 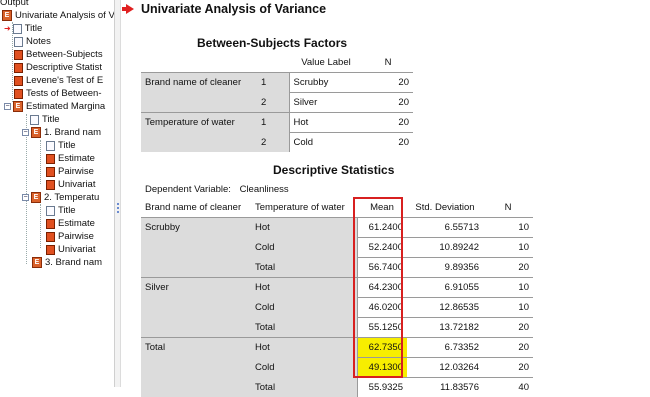 I want to click on table-row: 2 Silver 20, so click(x=277, y=103).